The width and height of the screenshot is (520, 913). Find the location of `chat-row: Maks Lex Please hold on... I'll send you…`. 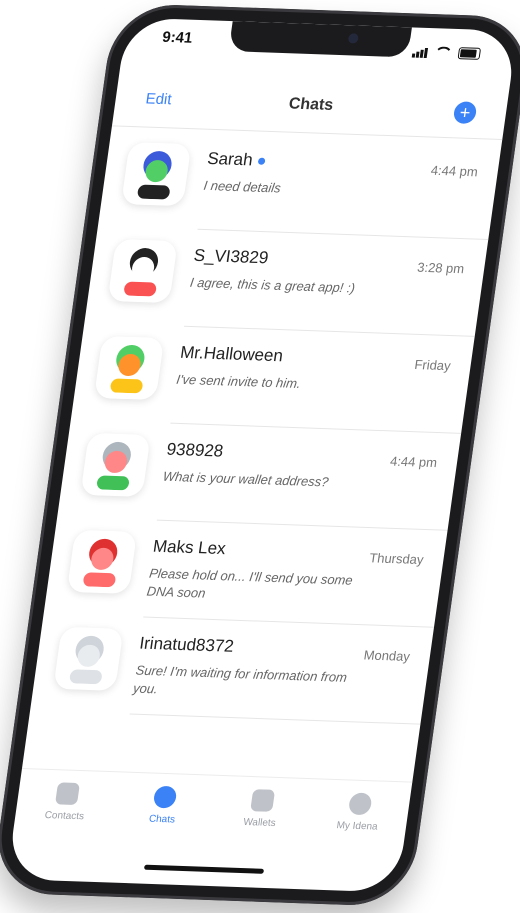

chat-row: Maks Lex Please hold on... I'll send you… is located at coordinates (246, 572).